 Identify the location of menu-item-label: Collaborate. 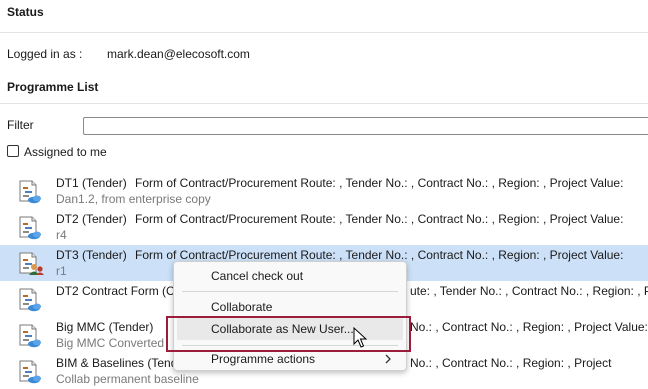
(242, 307).